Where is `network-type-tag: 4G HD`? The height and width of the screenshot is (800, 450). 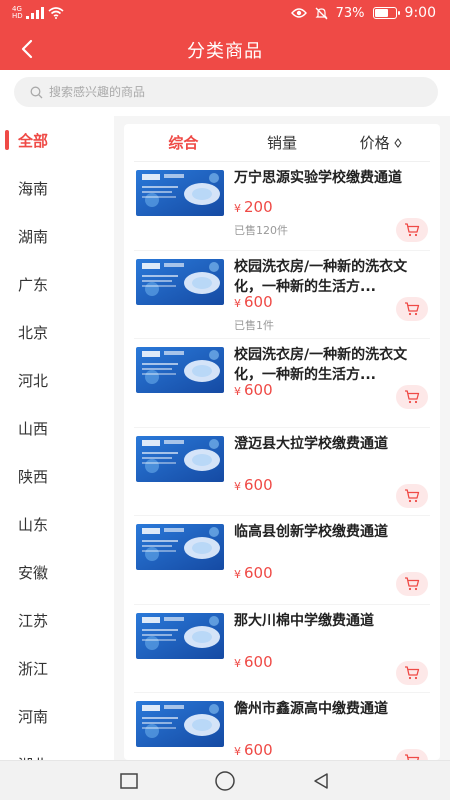
network-type-tag: 4G HD is located at coordinates (17, 13).